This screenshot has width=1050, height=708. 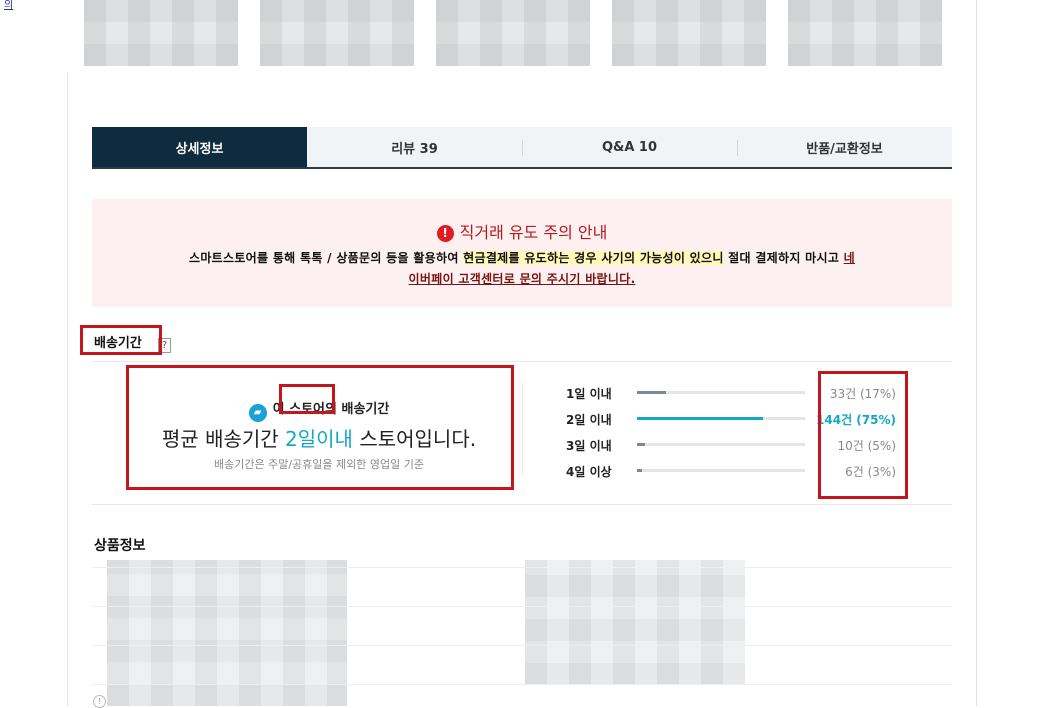 What do you see at coordinates (199, 147) in the screenshot?
I see `tab-detail: 상세정보` at bounding box center [199, 147].